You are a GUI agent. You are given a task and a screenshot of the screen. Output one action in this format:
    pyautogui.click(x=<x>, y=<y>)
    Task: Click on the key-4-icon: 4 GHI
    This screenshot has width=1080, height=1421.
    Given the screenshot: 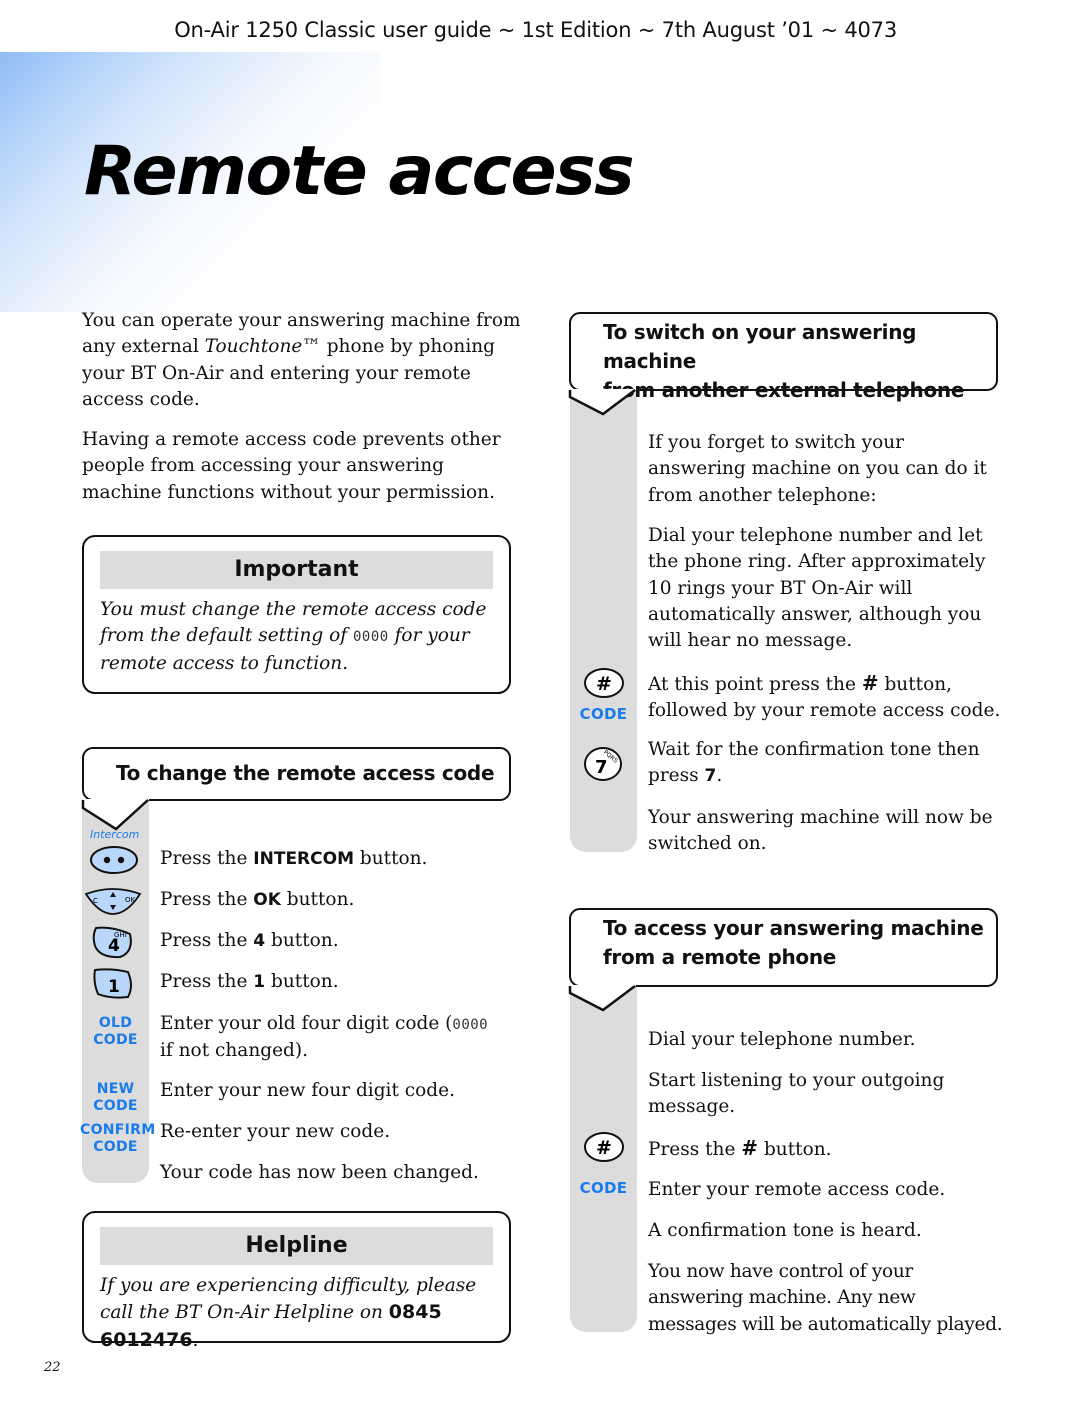 What is the action you would take?
    pyautogui.click(x=112, y=942)
    